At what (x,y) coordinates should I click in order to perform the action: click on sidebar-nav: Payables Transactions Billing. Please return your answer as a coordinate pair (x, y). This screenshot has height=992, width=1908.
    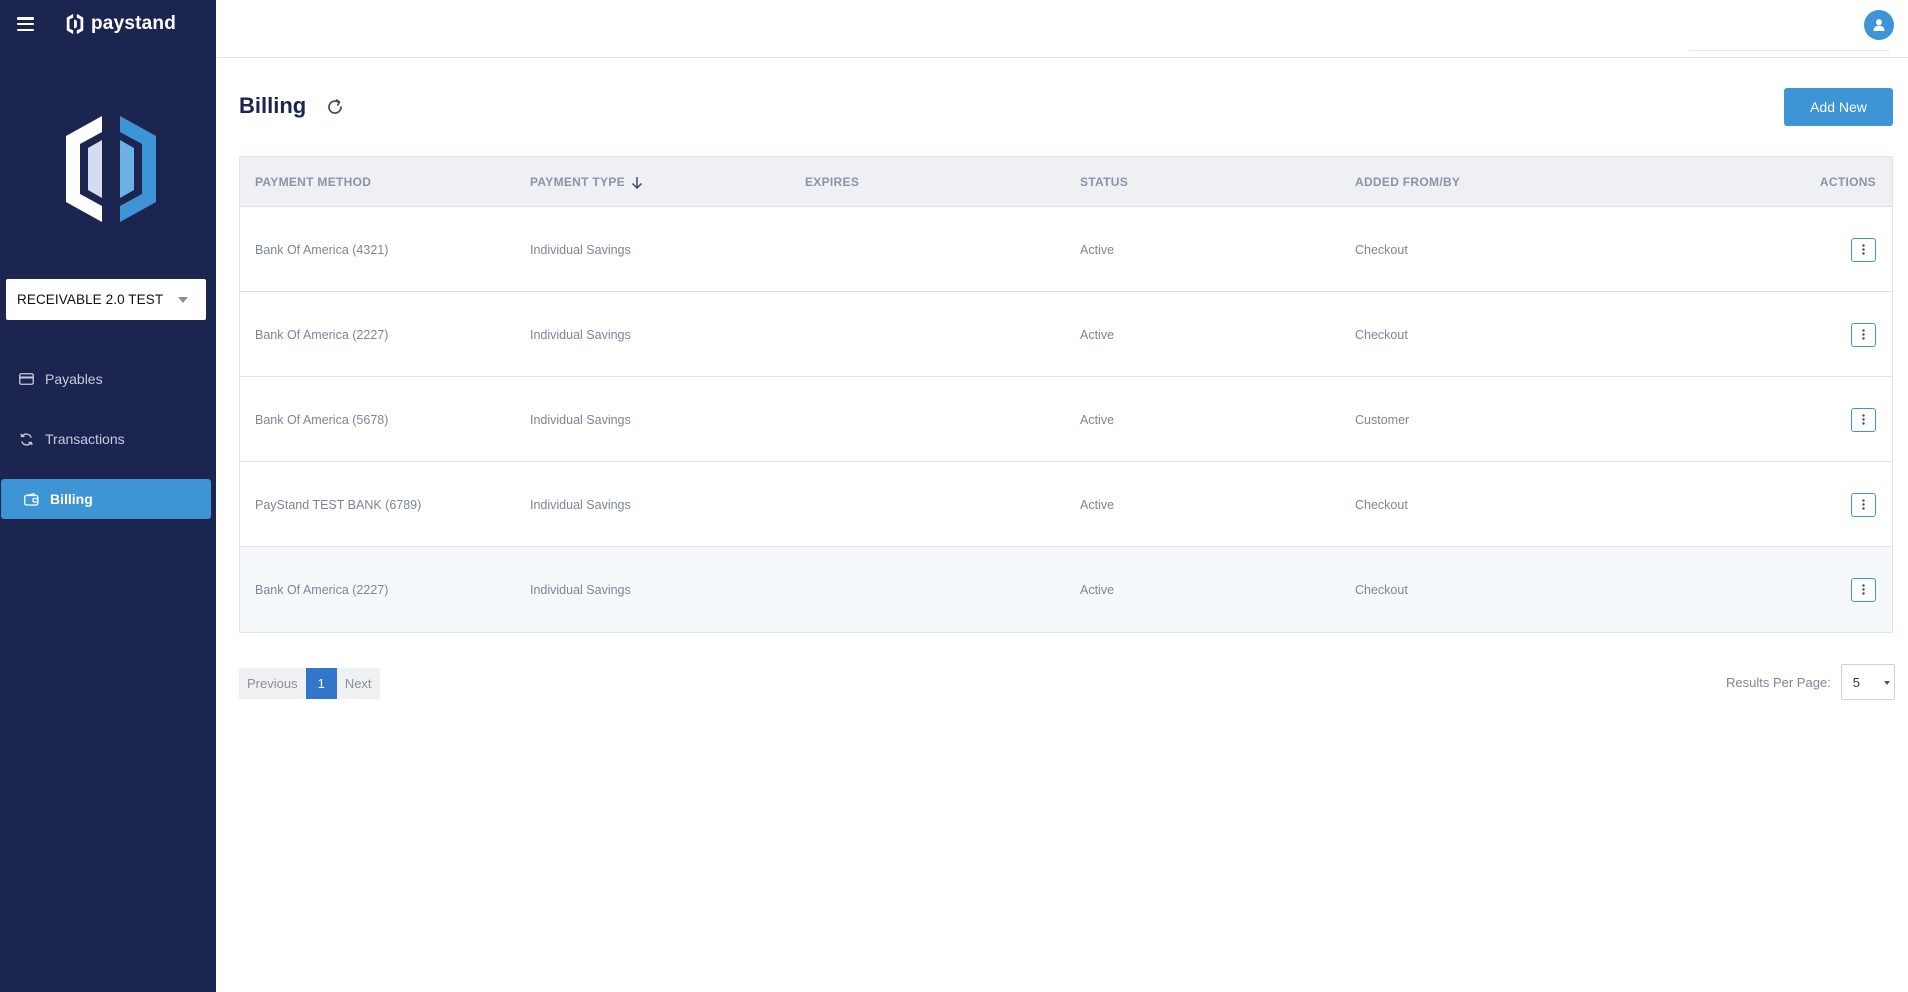
    Looking at the image, I should click on (108, 449).